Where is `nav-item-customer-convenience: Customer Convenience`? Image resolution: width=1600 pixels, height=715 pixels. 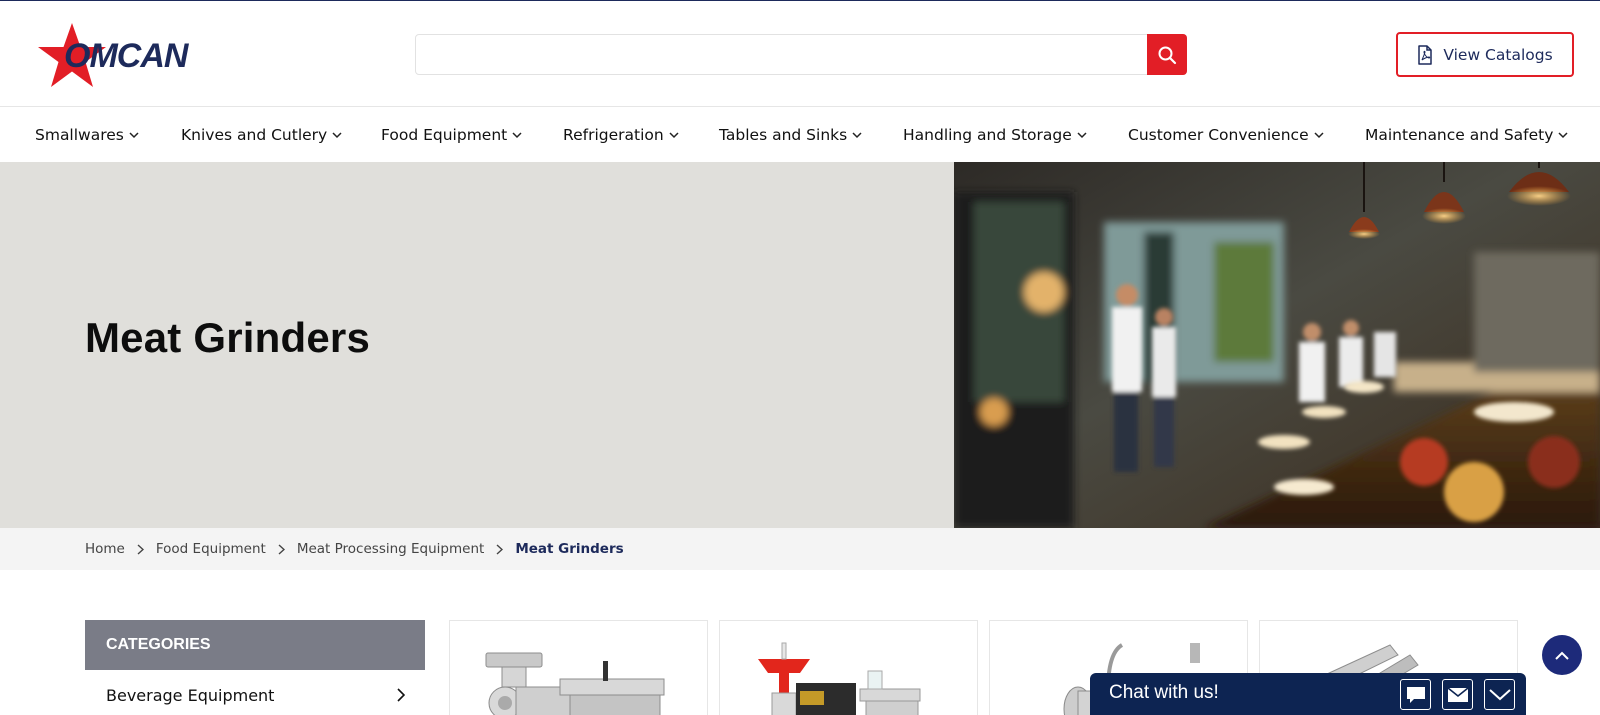 nav-item-customer-convenience: Customer Convenience is located at coordinates (1226, 135).